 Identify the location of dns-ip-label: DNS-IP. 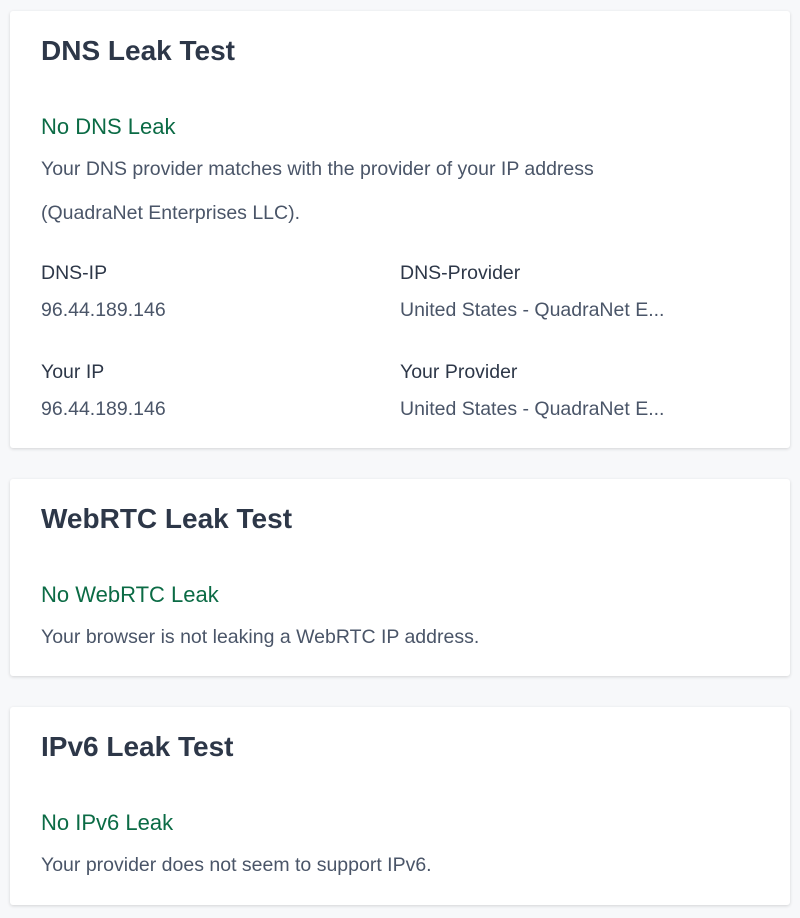
(74, 273).